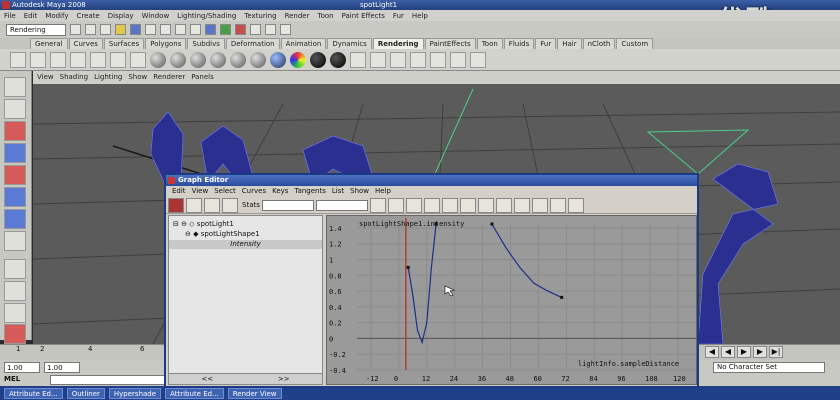 The image size is (840, 400). I want to click on manipulator-tool-icon, so click(15, 219).